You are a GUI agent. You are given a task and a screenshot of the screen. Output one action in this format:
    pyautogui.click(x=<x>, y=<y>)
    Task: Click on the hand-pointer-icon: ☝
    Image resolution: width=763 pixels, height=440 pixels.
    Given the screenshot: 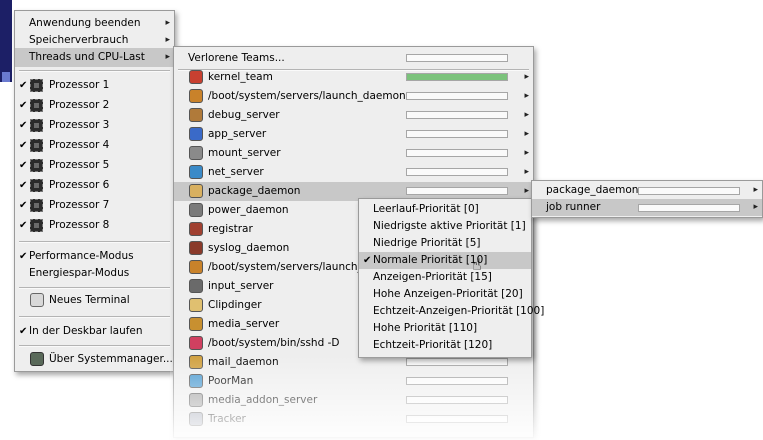 What is the action you would take?
    pyautogui.click(x=477, y=264)
    